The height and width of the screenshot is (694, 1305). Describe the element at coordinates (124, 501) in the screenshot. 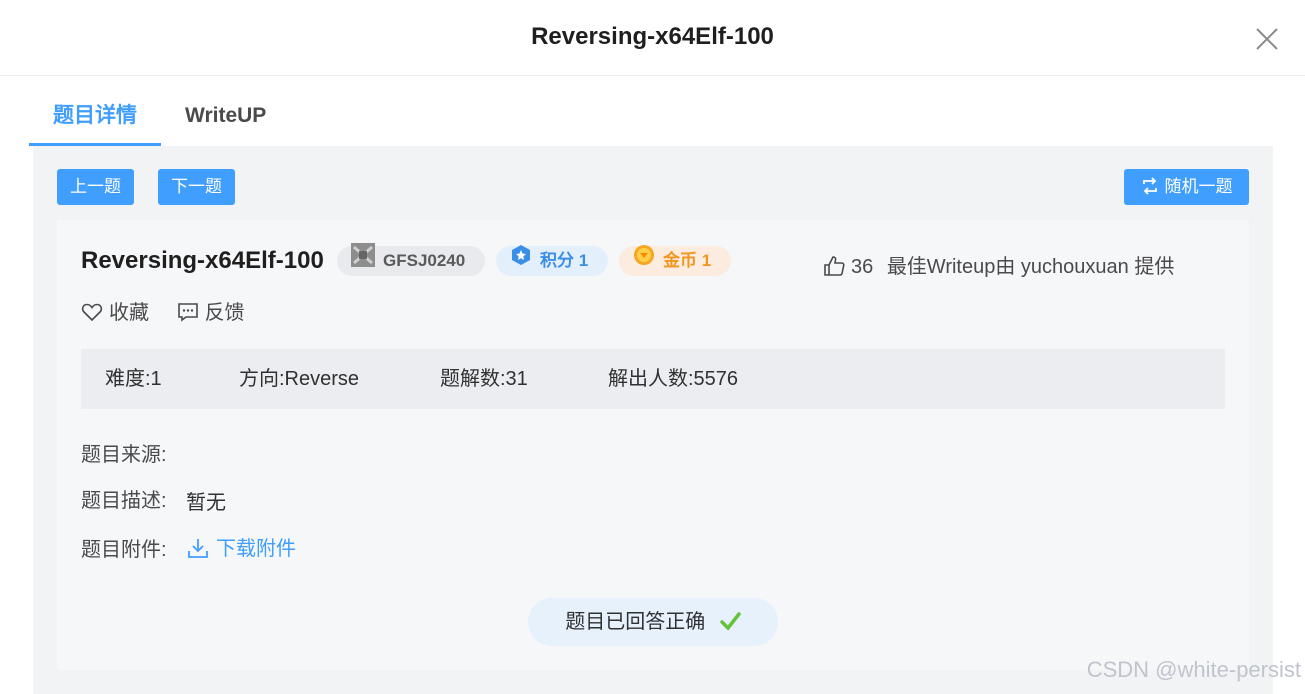

I see `description-label: 题目描述:` at that location.